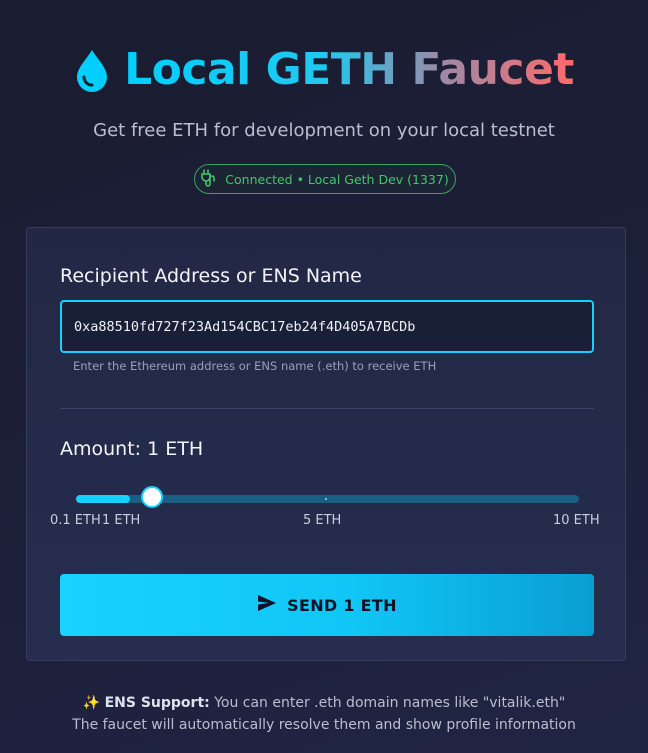  Describe the element at coordinates (325, 499) in the screenshot. I see `amount-slider-mid-mark` at that location.